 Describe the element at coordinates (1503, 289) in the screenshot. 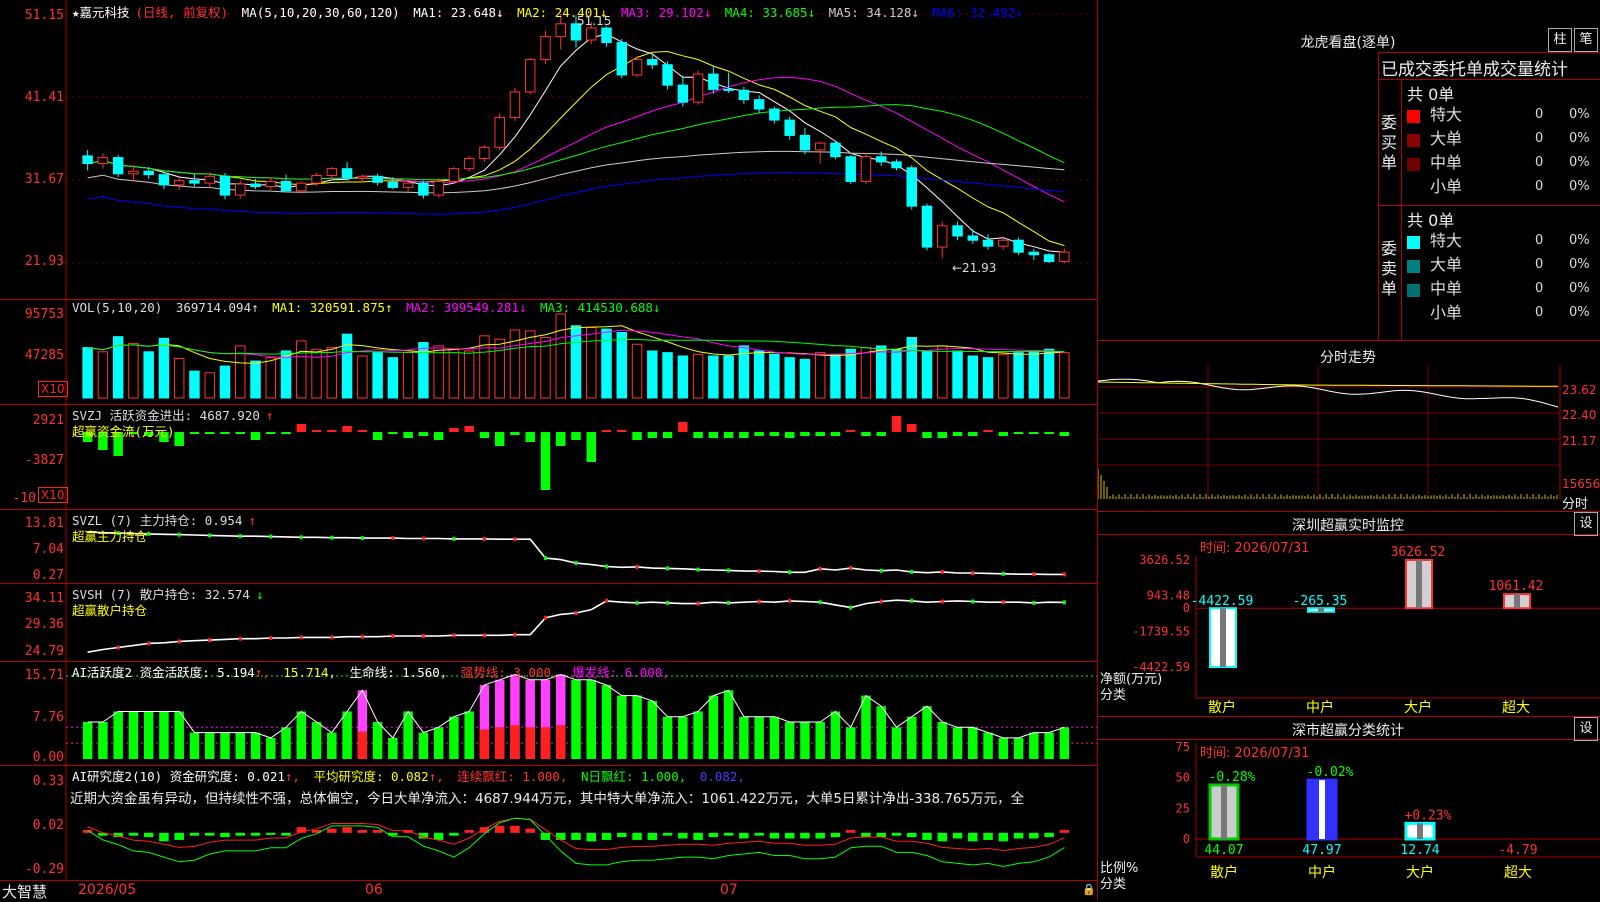

I see `order-row: 中单 0 0%` at that location.